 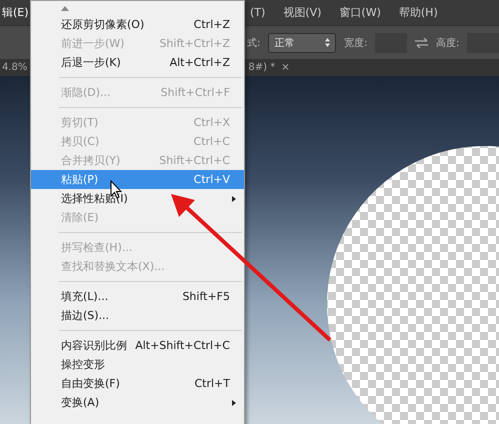 What do you see at coordinates (258, 12) in the screenshot?
I see `menu-title: (T)` at bounding box center [258, 12].